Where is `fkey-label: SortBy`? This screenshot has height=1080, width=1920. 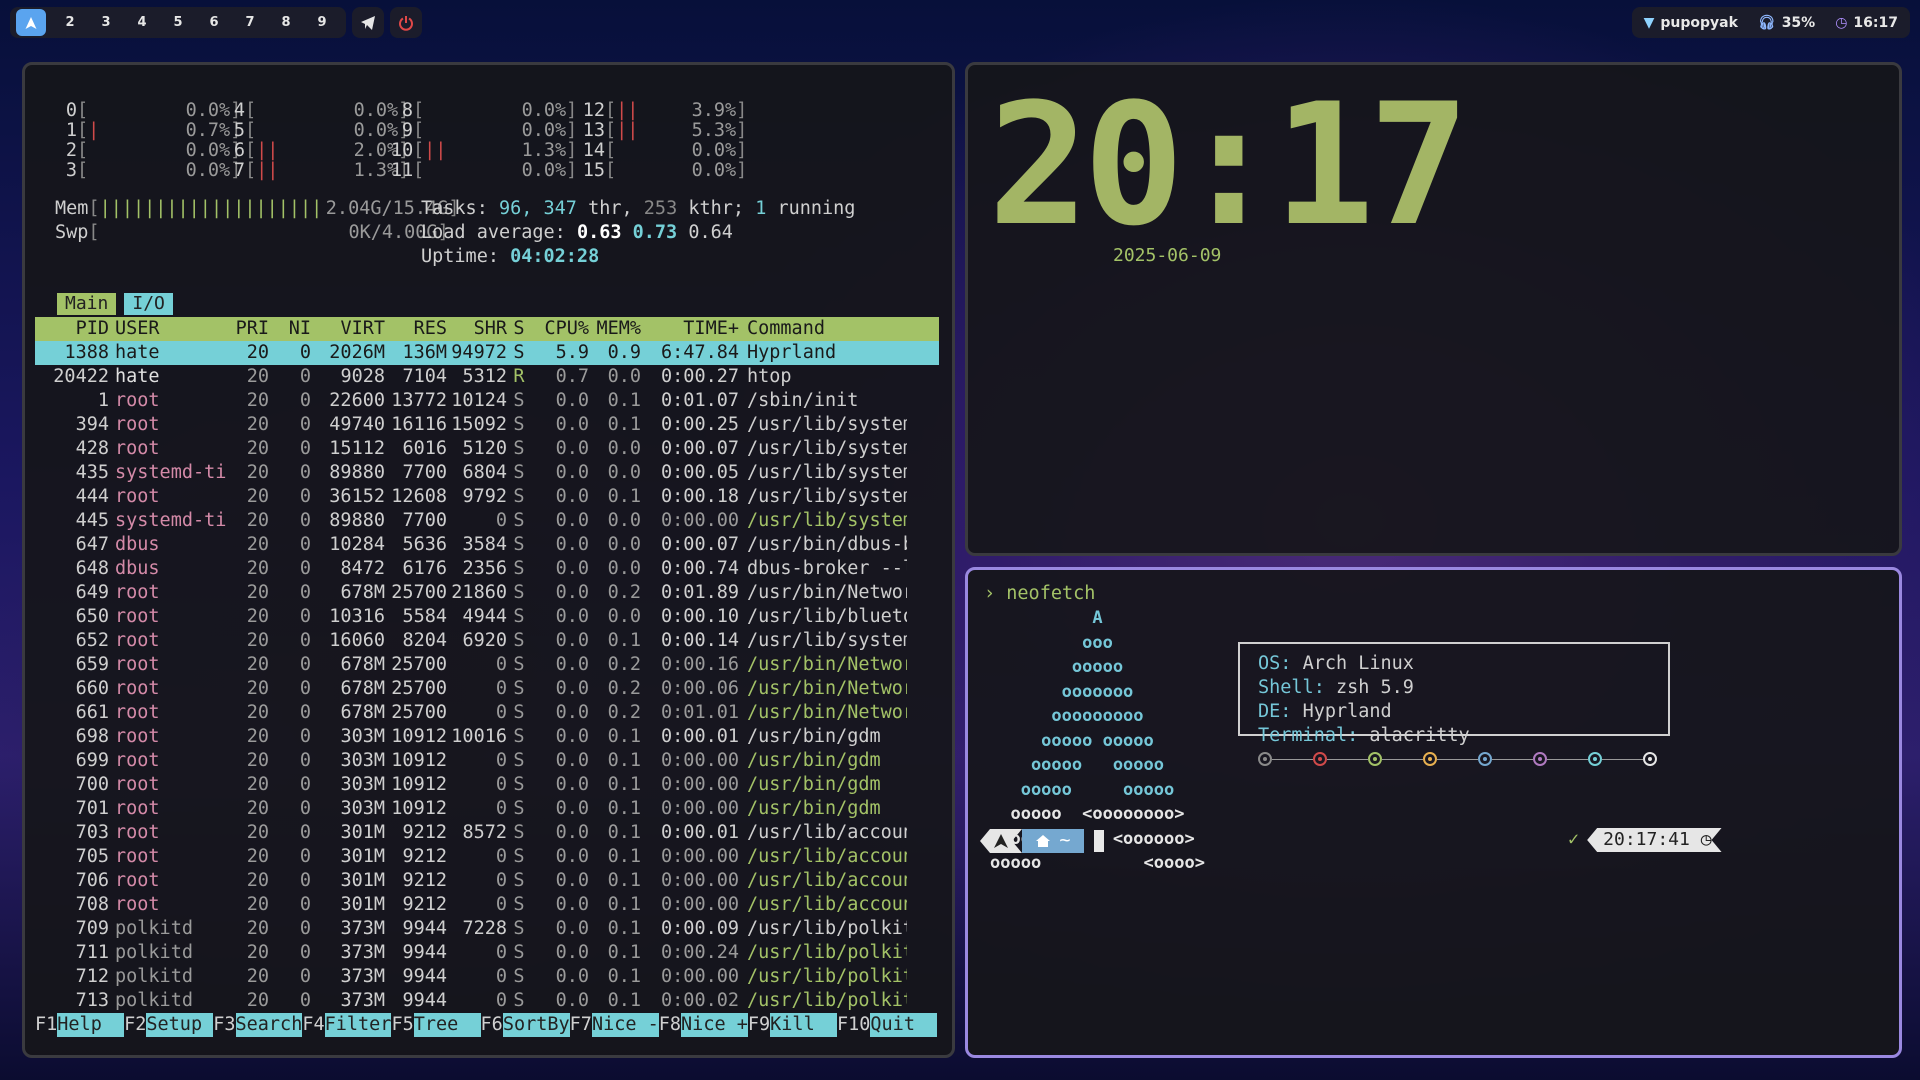 fkey-label: SortBy is located at coordinates (536, 1025).